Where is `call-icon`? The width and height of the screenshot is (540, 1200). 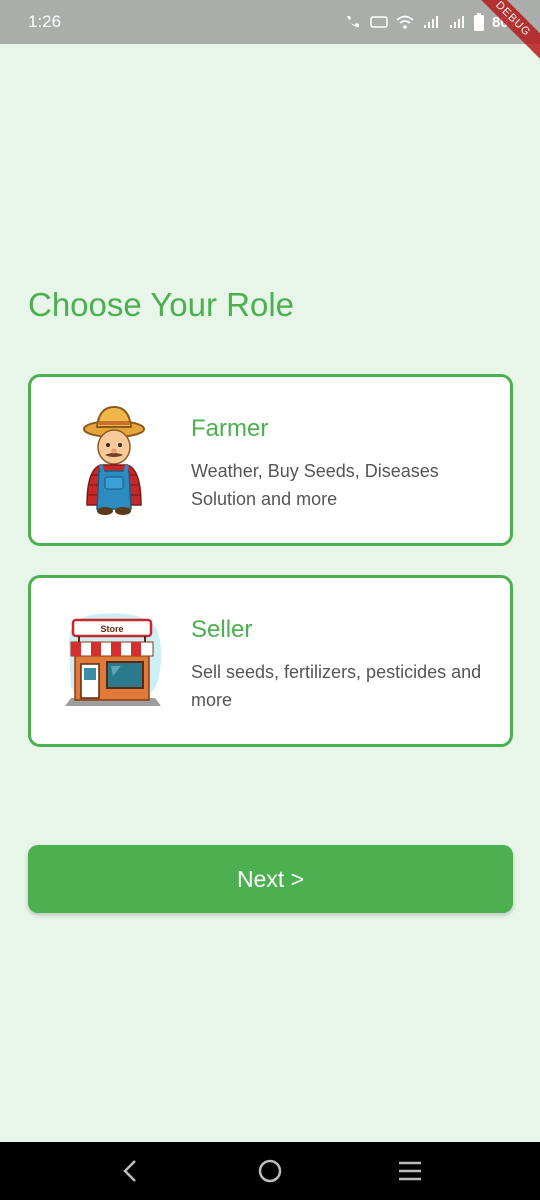
call-icon is located at coordinates (352, 22).